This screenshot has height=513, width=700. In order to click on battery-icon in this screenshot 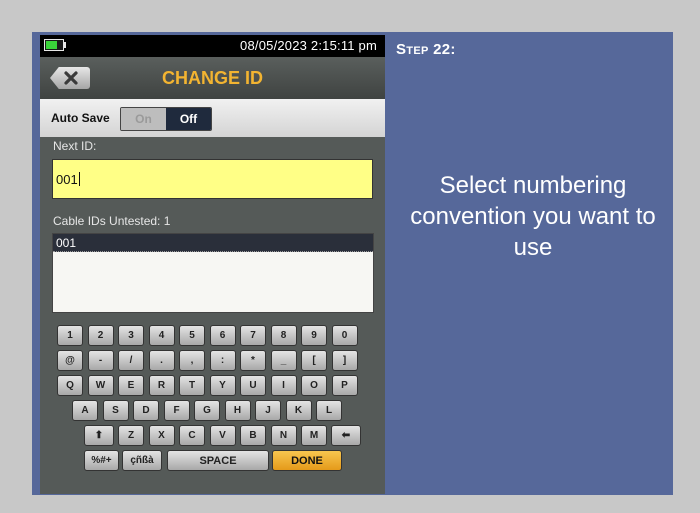, I will do `click(54, 45)`.